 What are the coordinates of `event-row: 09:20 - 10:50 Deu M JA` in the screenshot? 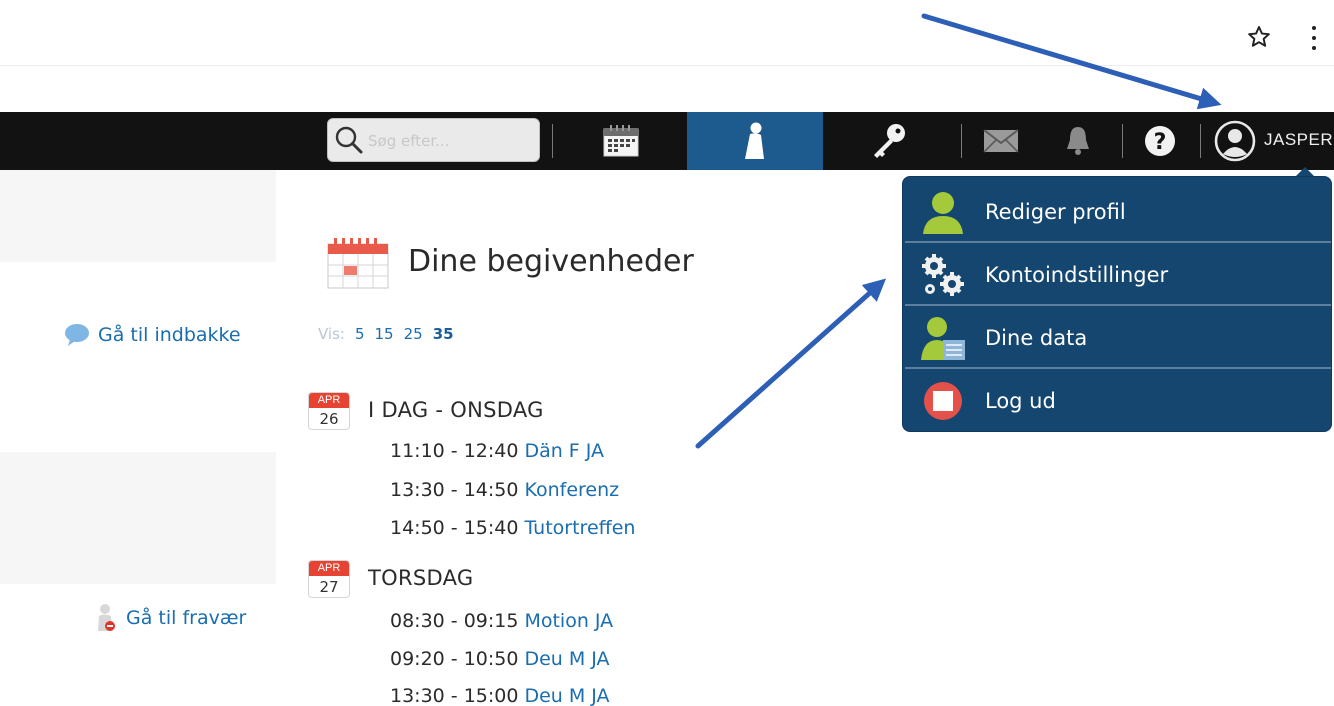 It's located at (500, 659).